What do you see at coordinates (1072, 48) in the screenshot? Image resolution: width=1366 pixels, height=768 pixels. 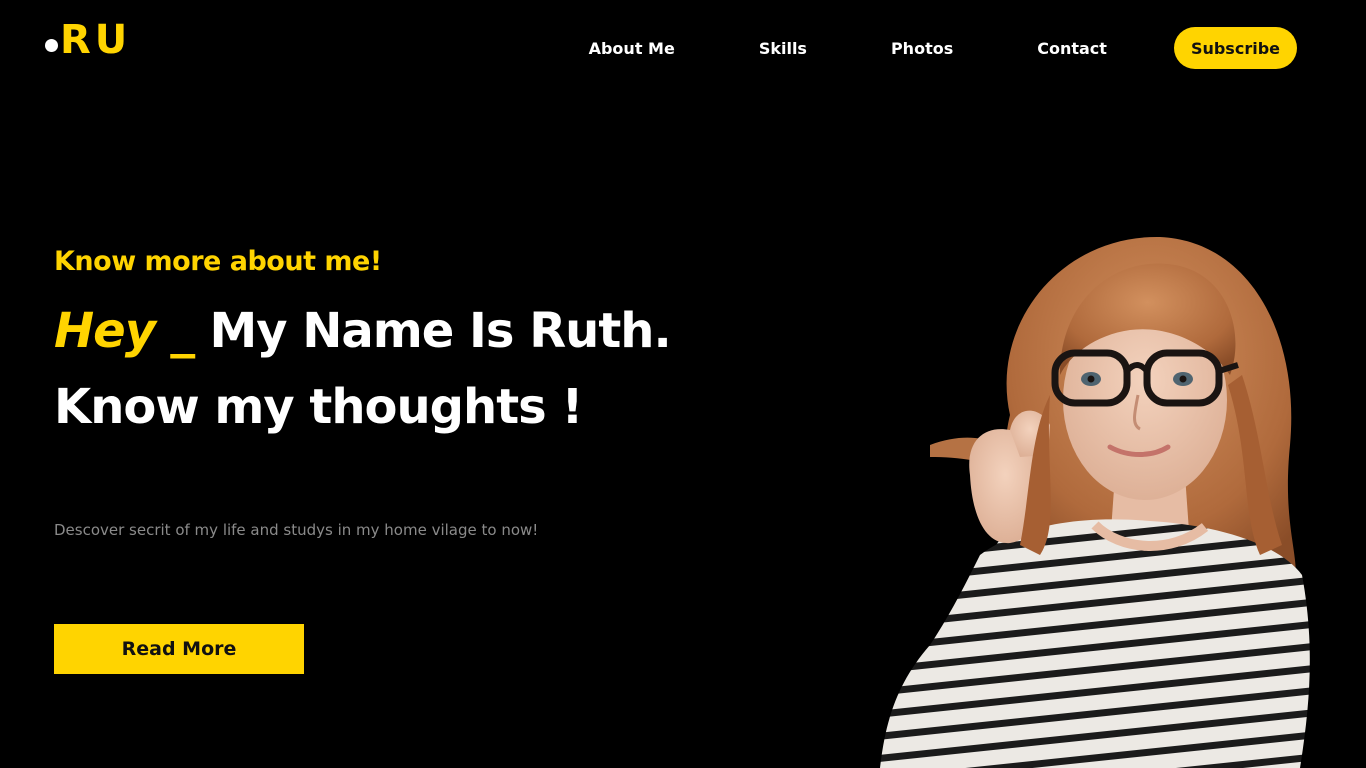 I see `nav-link-contact: Contact` at bounding box center [1072, 48].